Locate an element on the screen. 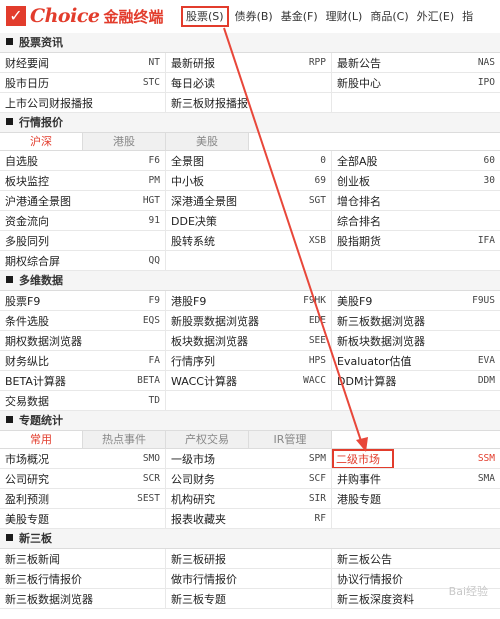  menu-entry: 报表收藏夹 RF is located at coordinates (249, 518).